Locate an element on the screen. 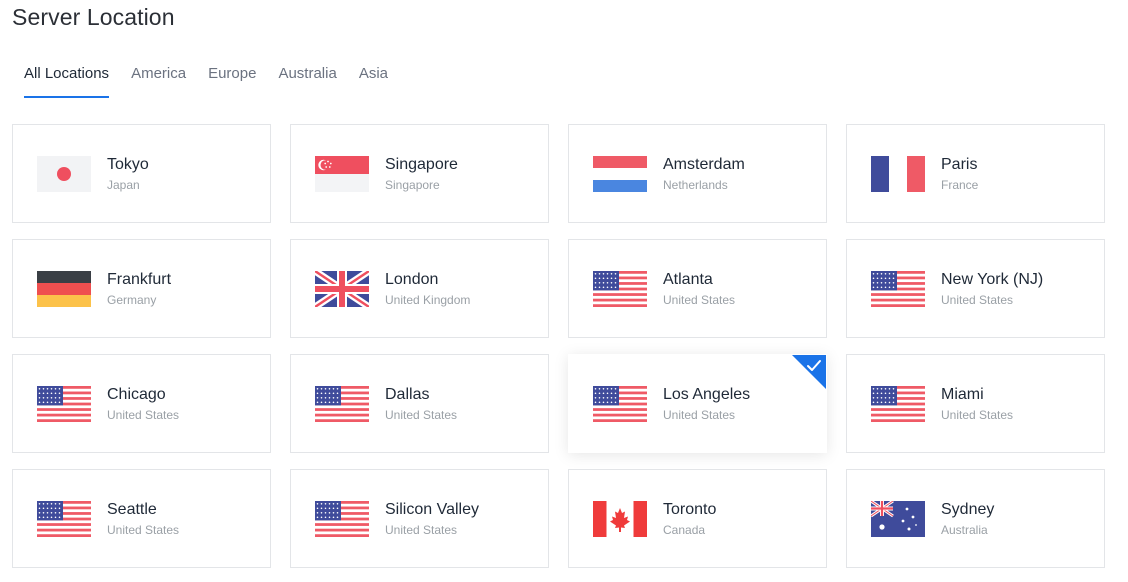 The width and height of the screenshot is (1128, 582). location-card: Toronto Canada is located at coordinates (697, 518).